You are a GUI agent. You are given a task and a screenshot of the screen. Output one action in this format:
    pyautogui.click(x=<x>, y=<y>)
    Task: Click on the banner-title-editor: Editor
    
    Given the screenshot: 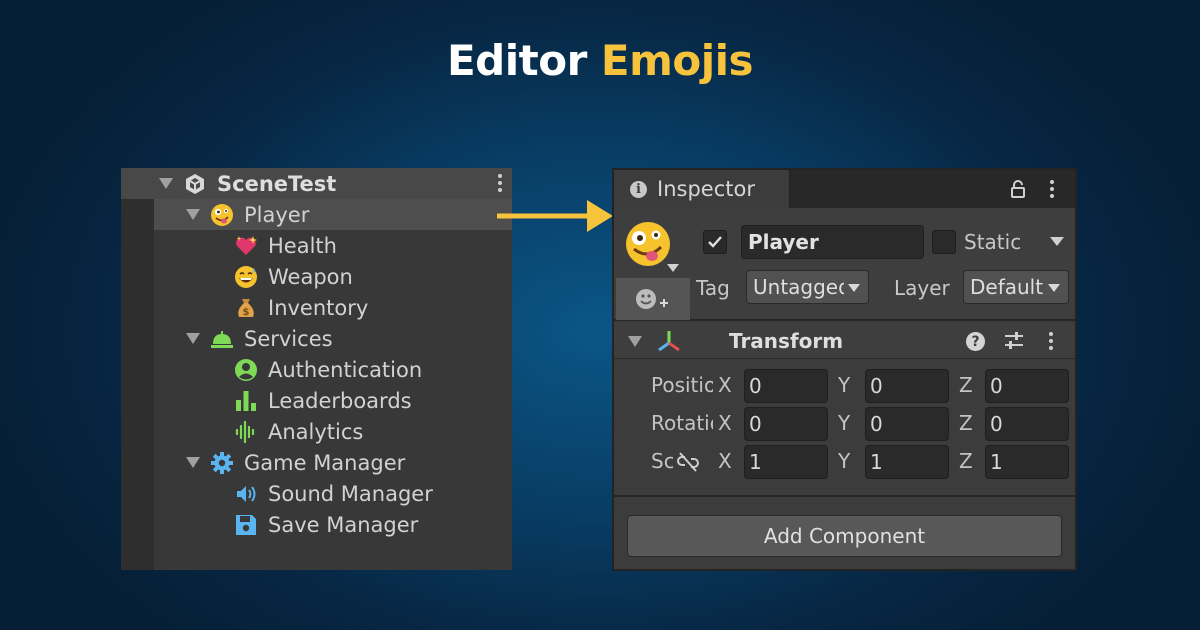 What is the action you would take?
    pyautogui.click(x=516, y=60)
    